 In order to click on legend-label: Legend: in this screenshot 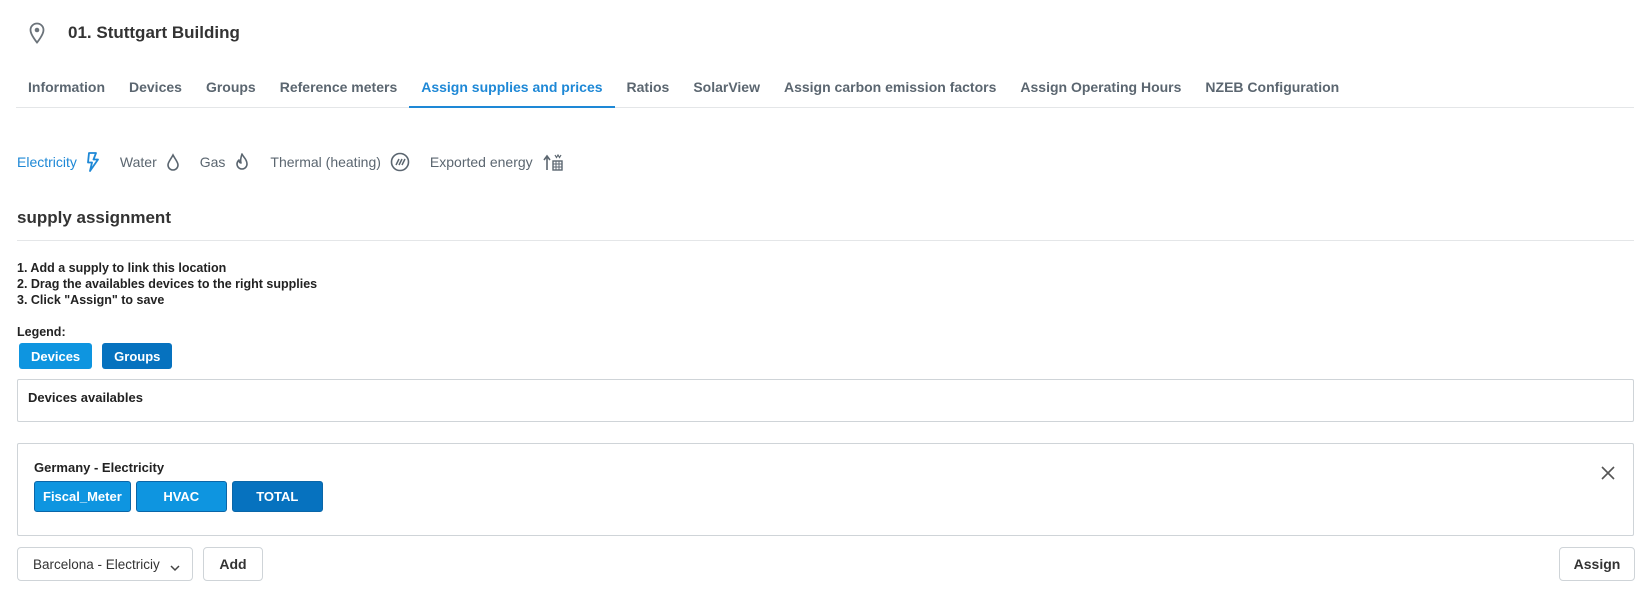, I will do `click(41, 332)`.